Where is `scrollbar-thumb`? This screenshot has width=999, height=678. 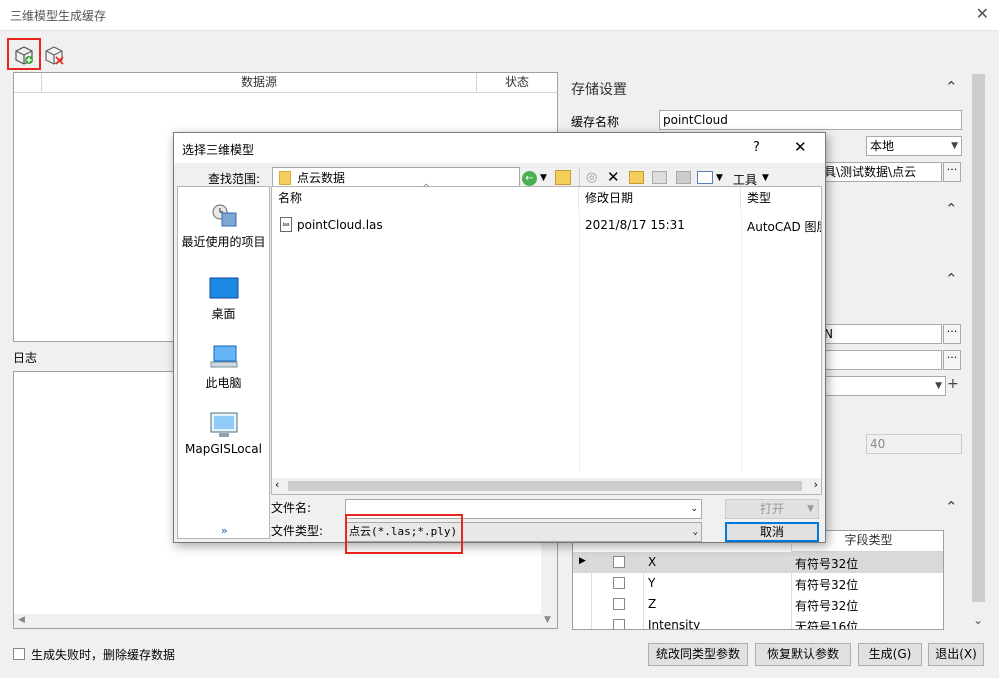 scrollbar-thumb is located at coordinates (978, 338).